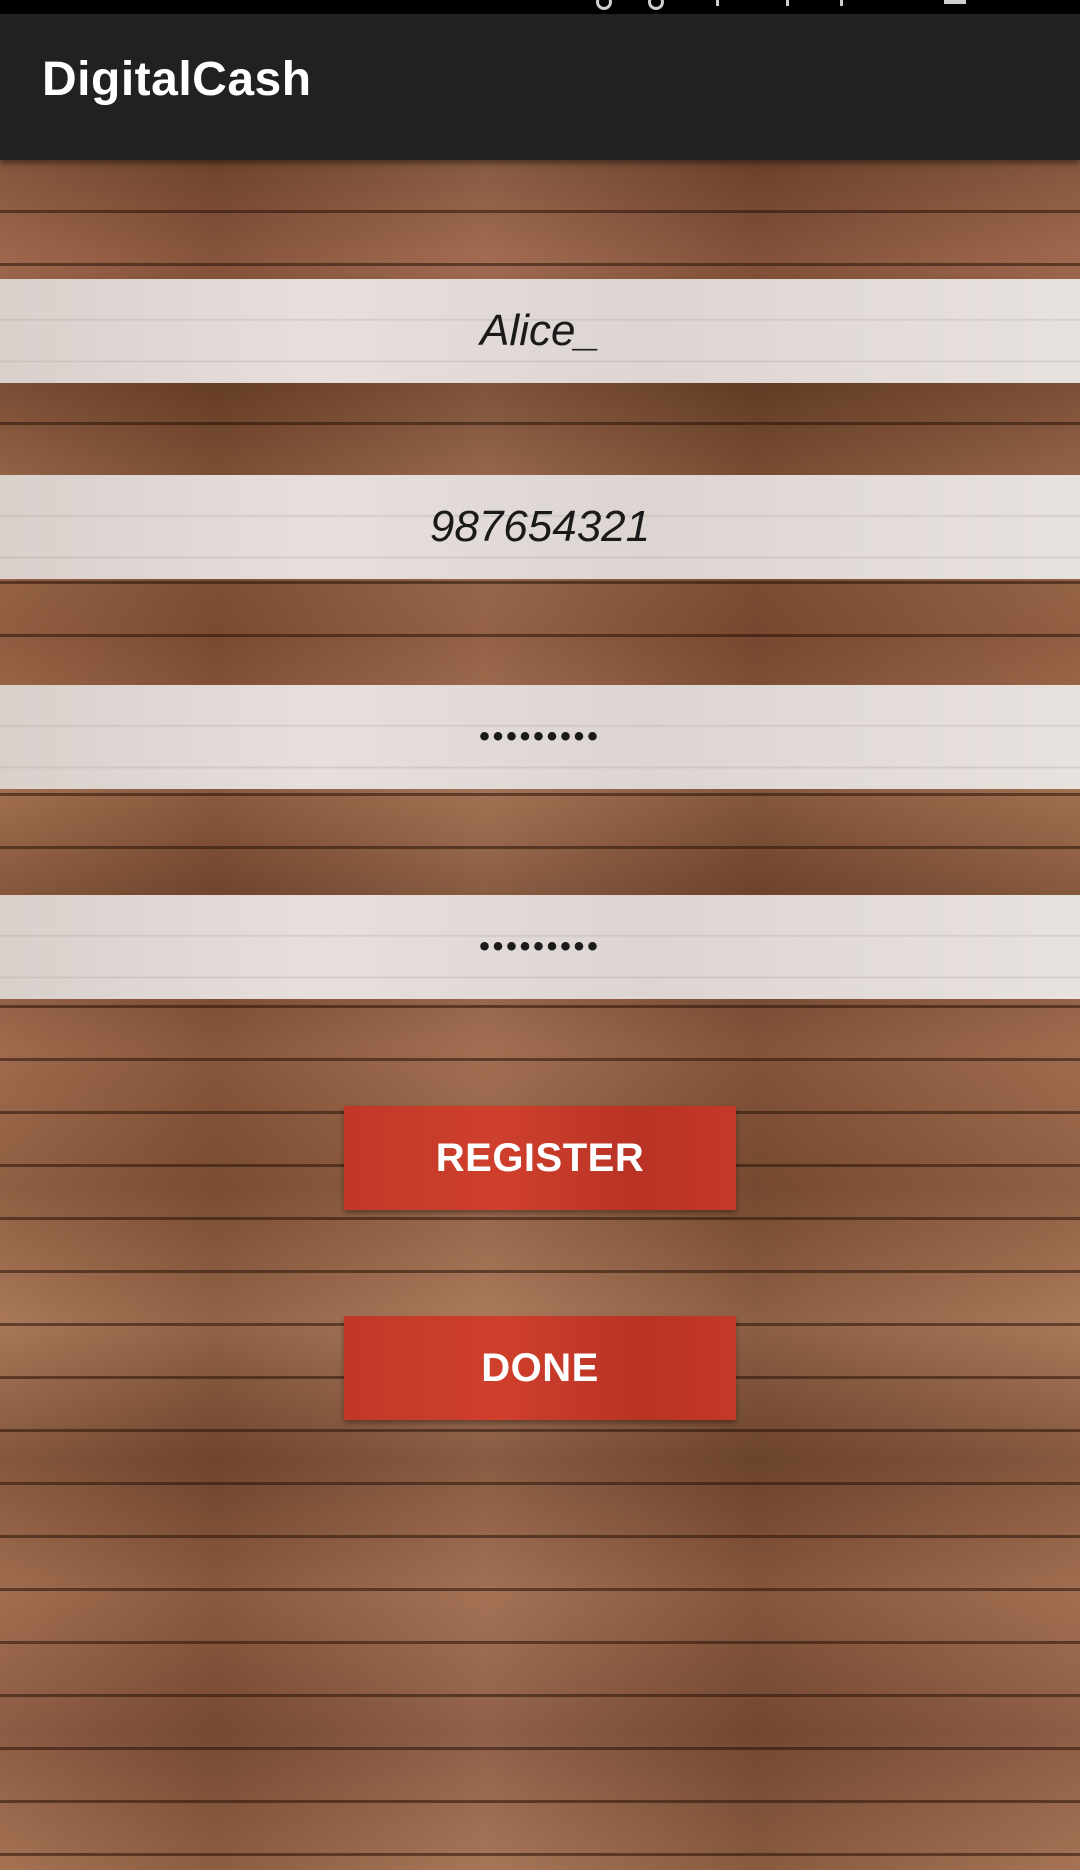 Image resolution: width=1080 pixels, height=1870 pixels. Describe the element at coordinates (540, 947) in the screenshot. I see `confirm-password-field` at that location.